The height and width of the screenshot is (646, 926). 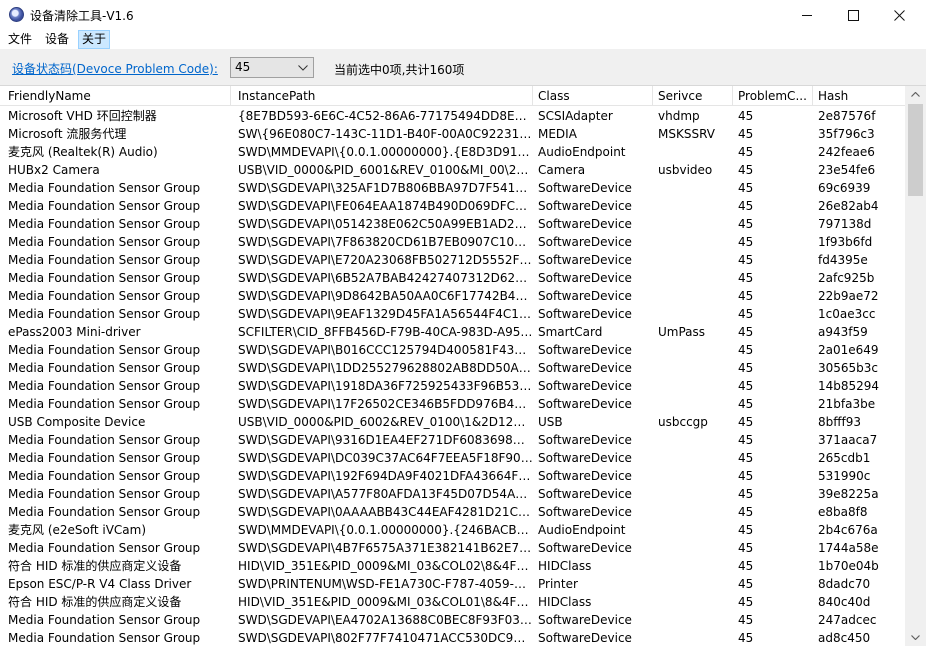 What do you see at coordinates (74, 332) in the screenshot?
I see `cell-friendlyname: ePass2003 Mini-driver` at bounding box center [74, 332].